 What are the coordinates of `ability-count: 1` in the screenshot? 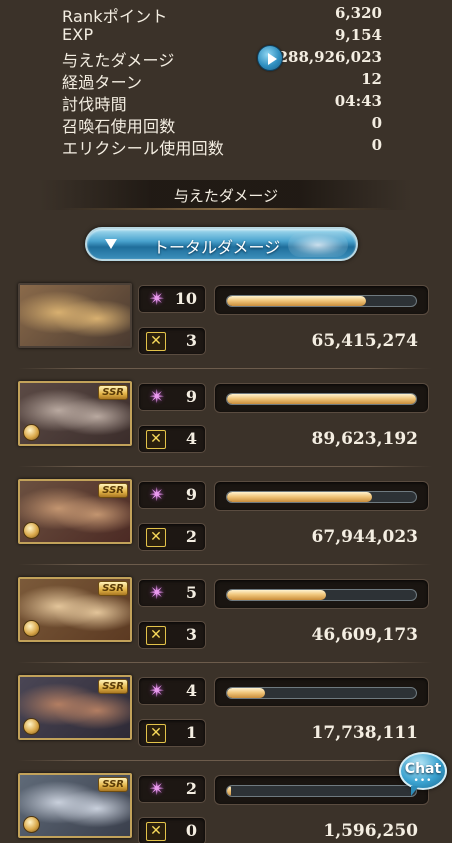 It's located at (191, 732).